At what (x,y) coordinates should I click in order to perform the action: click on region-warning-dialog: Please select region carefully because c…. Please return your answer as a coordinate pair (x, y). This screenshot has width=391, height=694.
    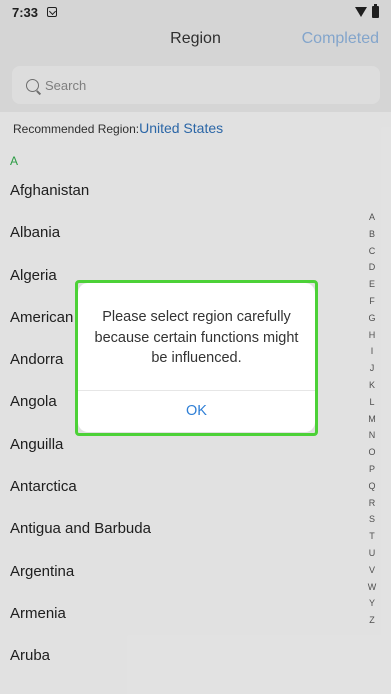
    Looking at the image, I should click on (196, 357).